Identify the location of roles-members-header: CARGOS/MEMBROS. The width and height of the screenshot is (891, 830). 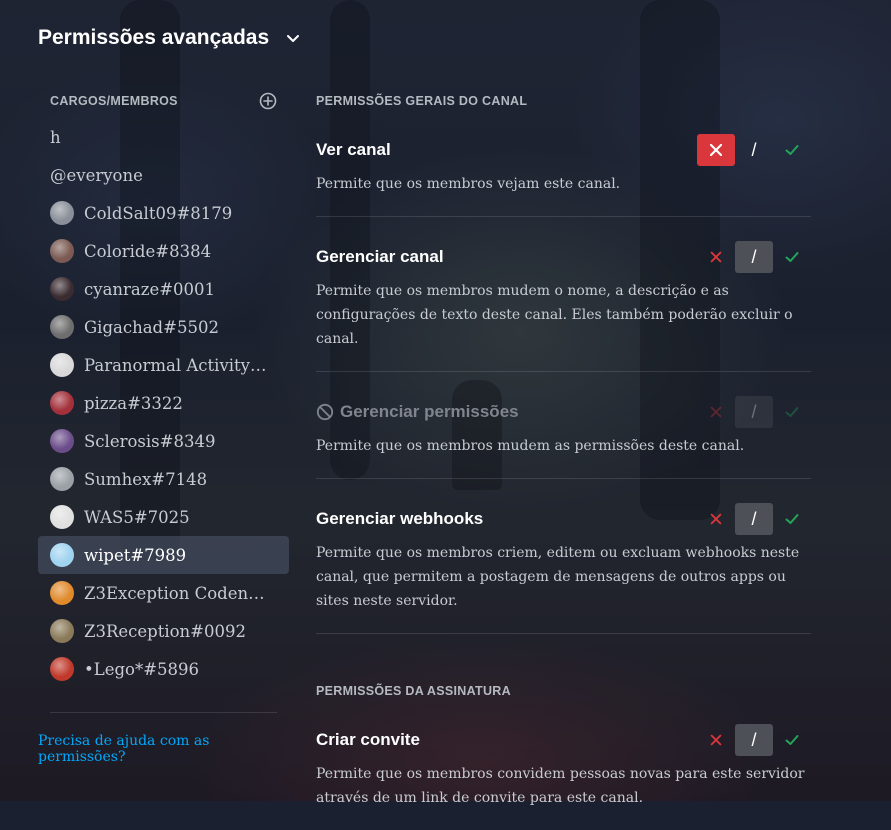
(163, 101).